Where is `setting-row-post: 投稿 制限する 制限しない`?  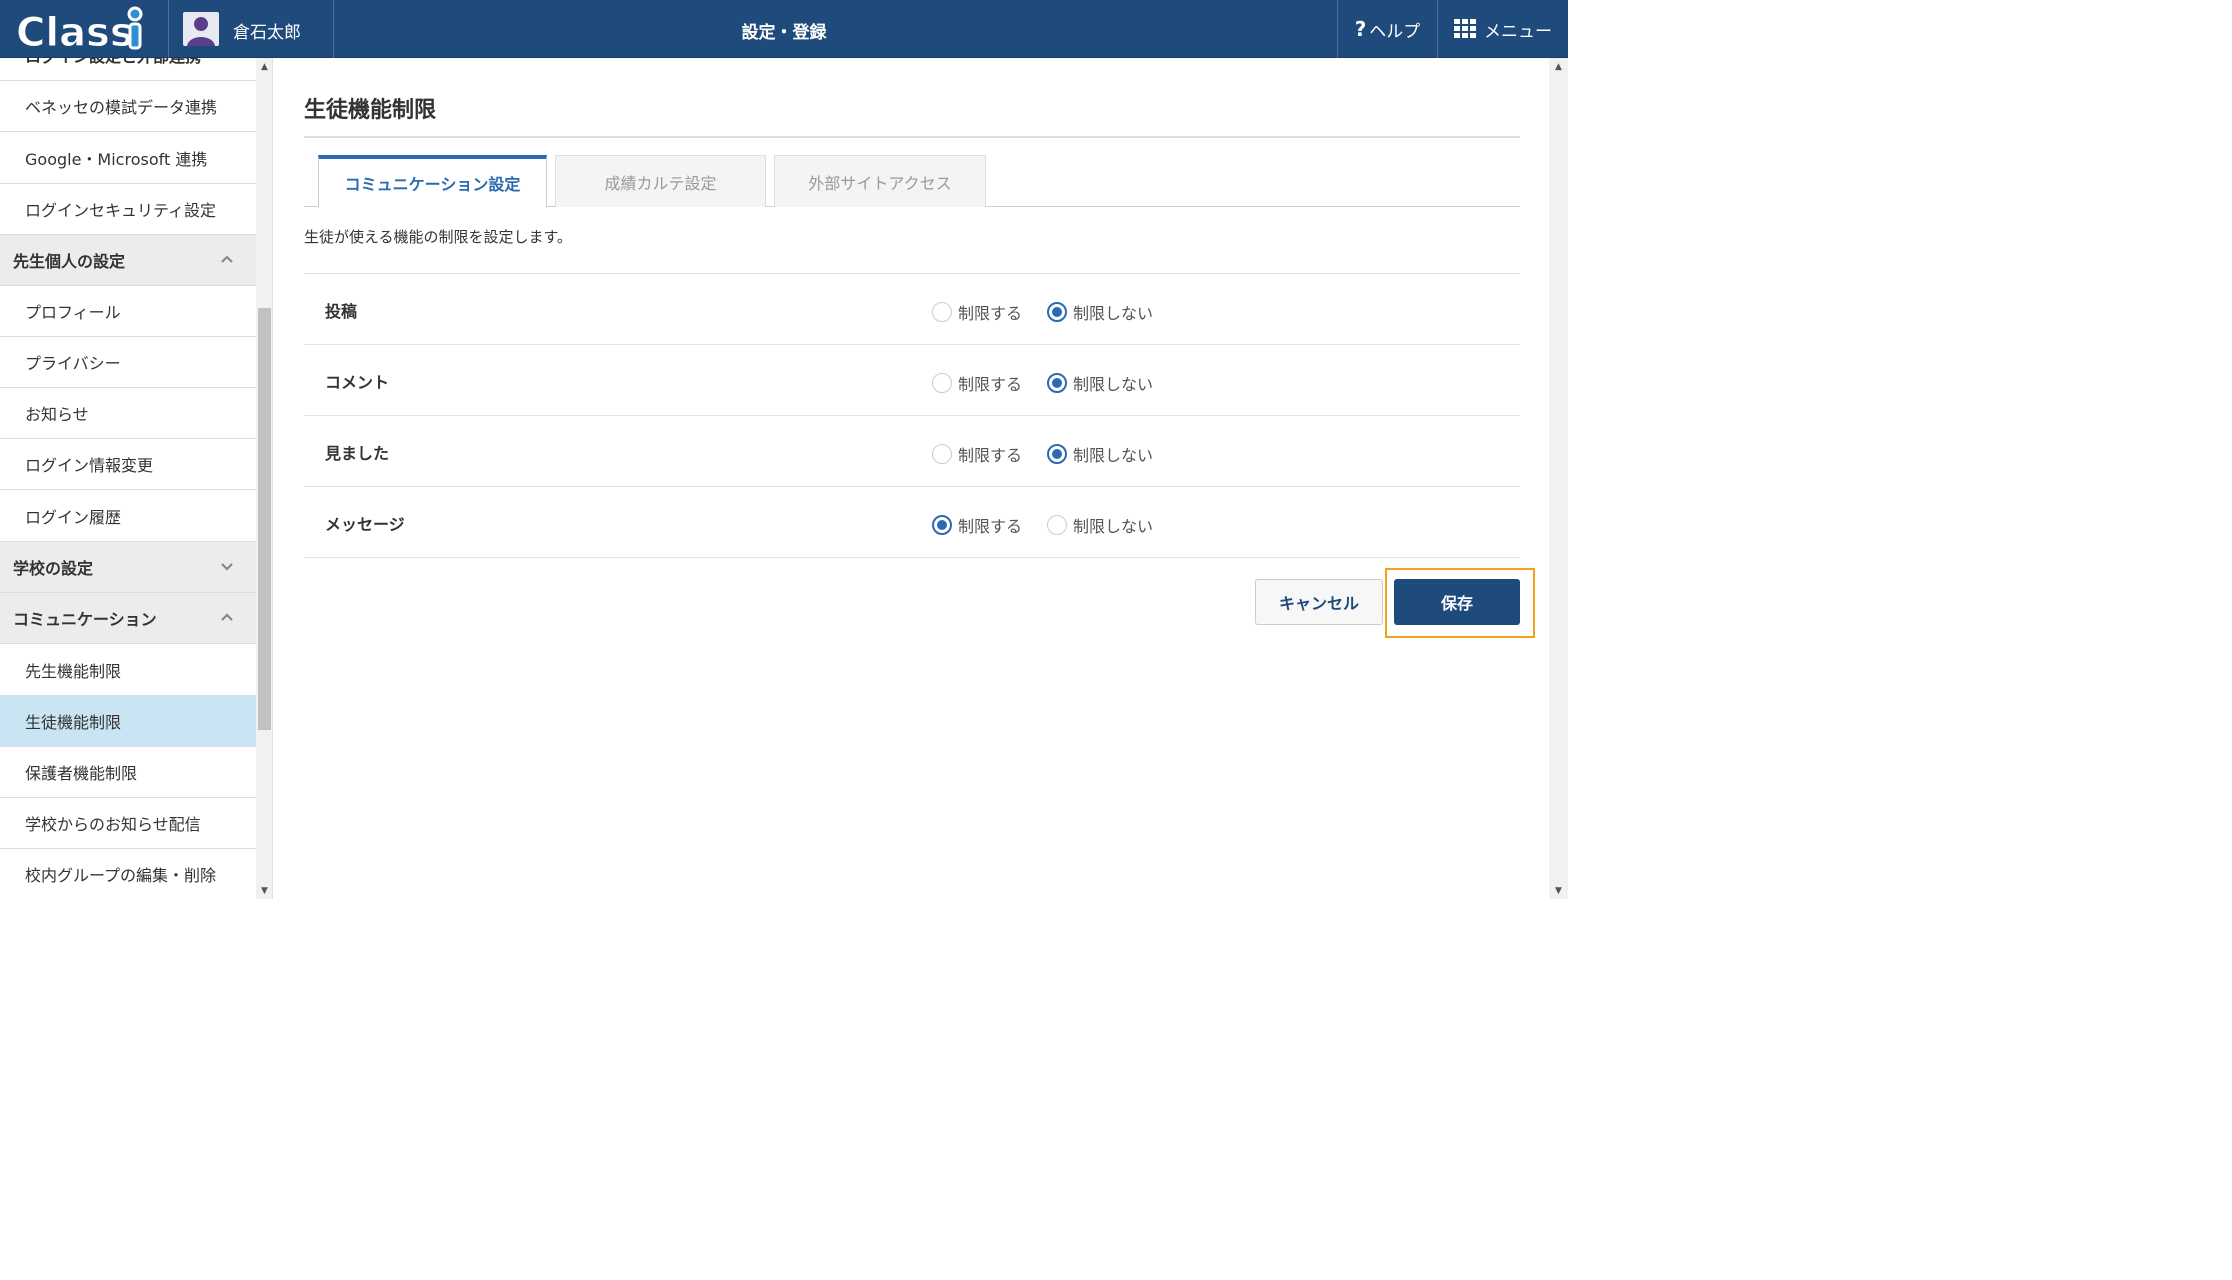 setting-row-post: 投稿 制限する 制限しない is located at coordinates (912, 309).